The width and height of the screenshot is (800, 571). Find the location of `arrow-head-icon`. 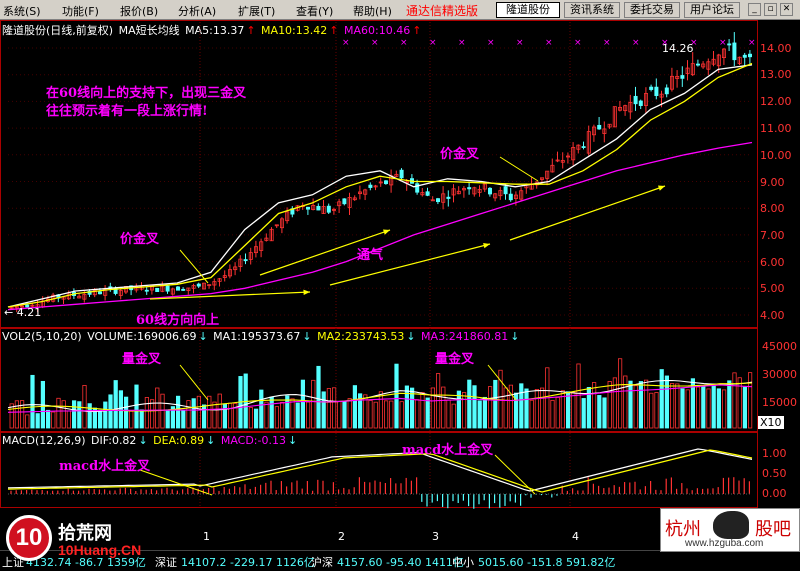

arrow-head-icon is located at coordinates (661, 188).